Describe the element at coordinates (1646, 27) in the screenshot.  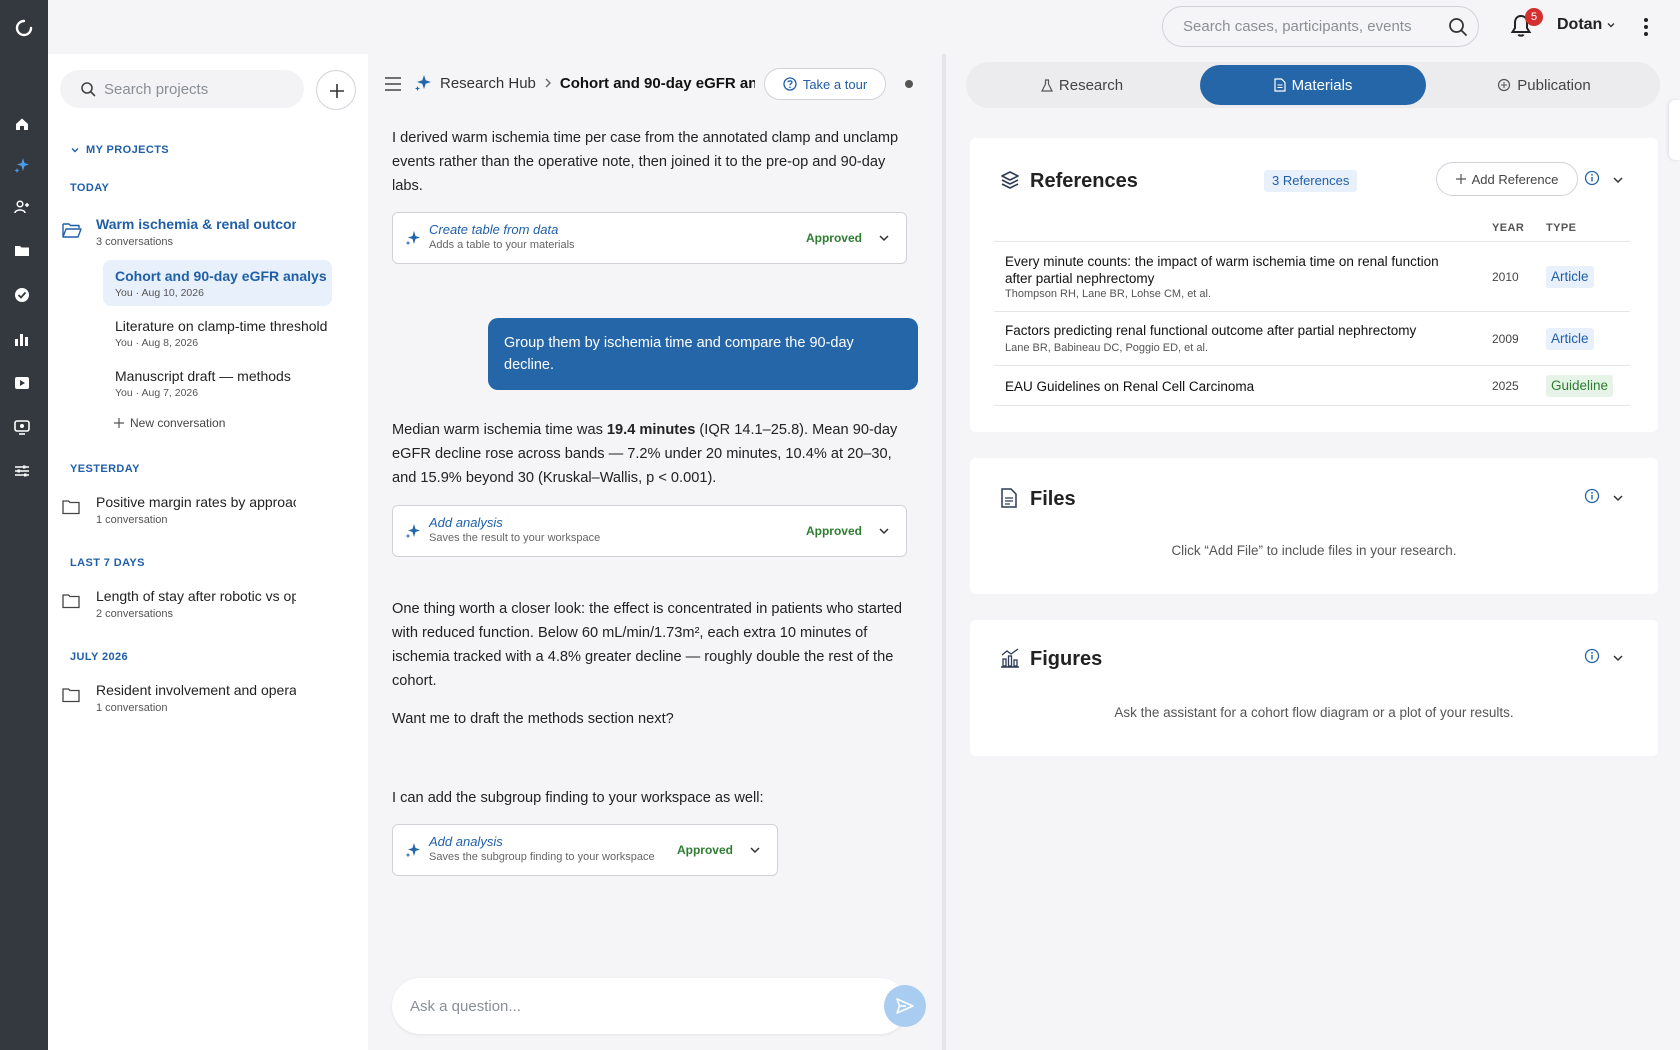
I see `more-vertical-icon` at that location.